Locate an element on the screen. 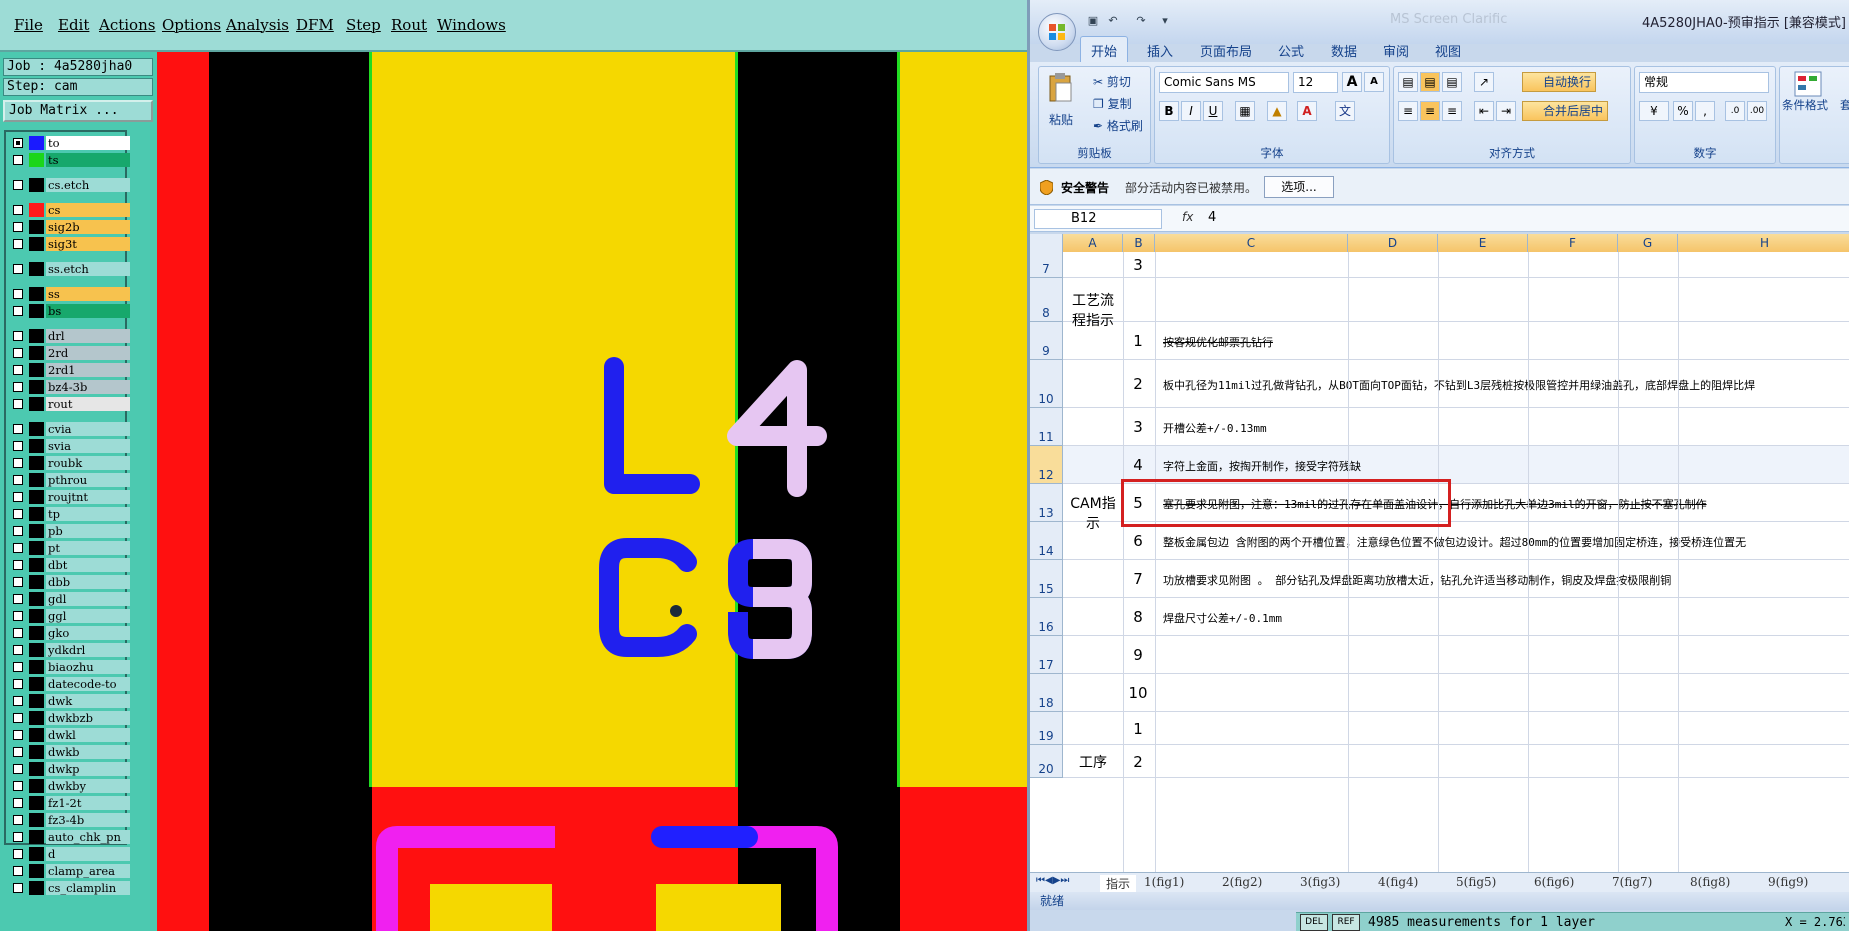  layer-name: tp is located at coordinates (88, 514).